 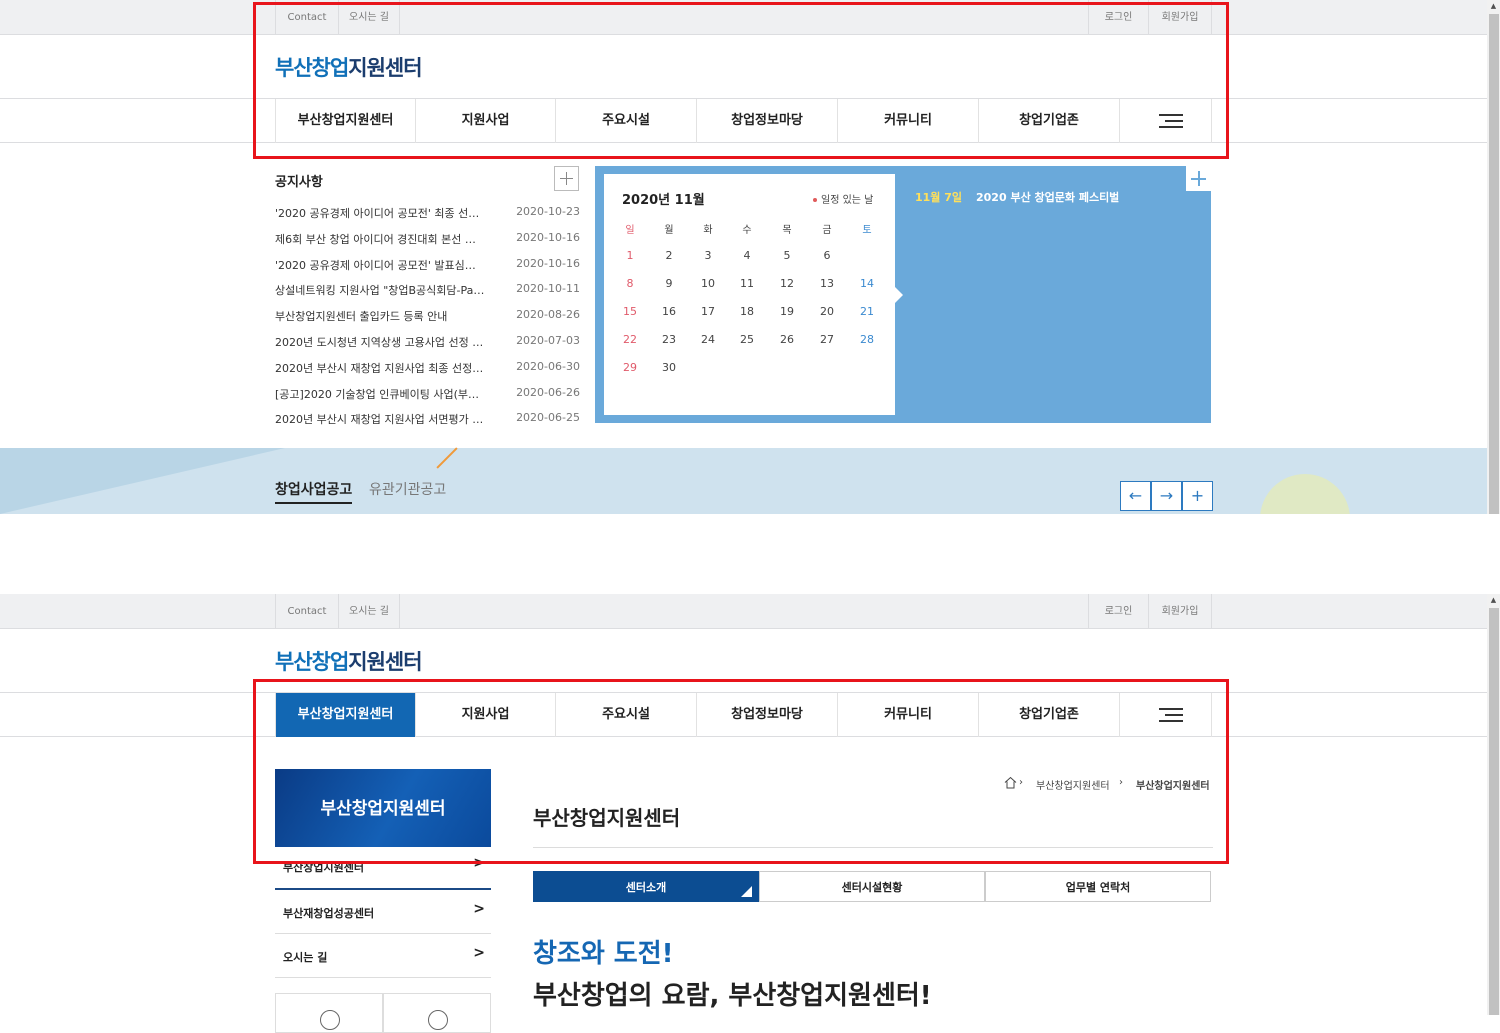 I want to click on breadcrumb-item: 부산창업지원센터, so click(x=1073, y=784).